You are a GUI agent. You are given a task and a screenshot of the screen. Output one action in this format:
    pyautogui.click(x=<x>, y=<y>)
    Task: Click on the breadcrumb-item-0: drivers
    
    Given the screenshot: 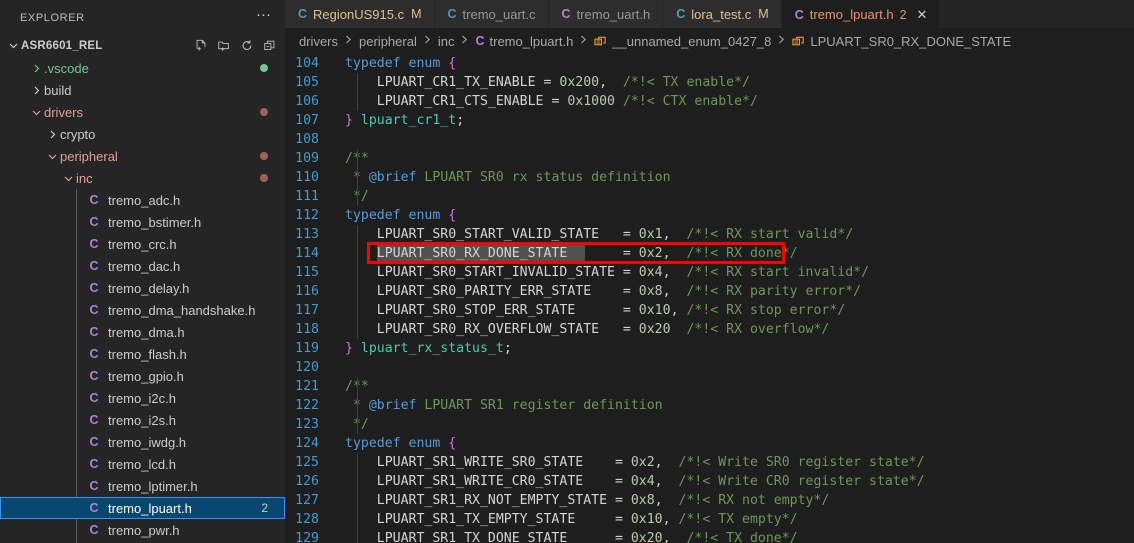 What is the action you would take?
    pyautogui.click(x=318, y=41)
    